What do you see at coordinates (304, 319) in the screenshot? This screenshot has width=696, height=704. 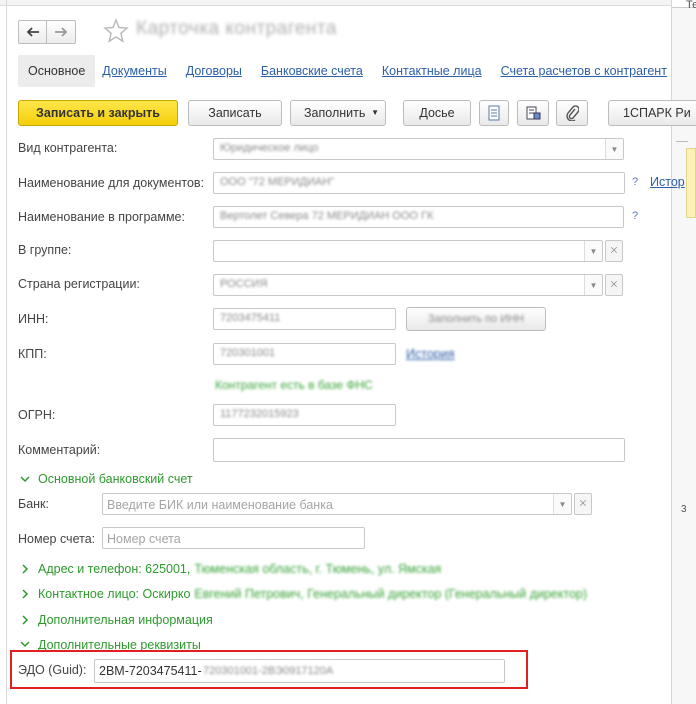 I see `inn-input: 7203475411` at bounding box center [304, 319].